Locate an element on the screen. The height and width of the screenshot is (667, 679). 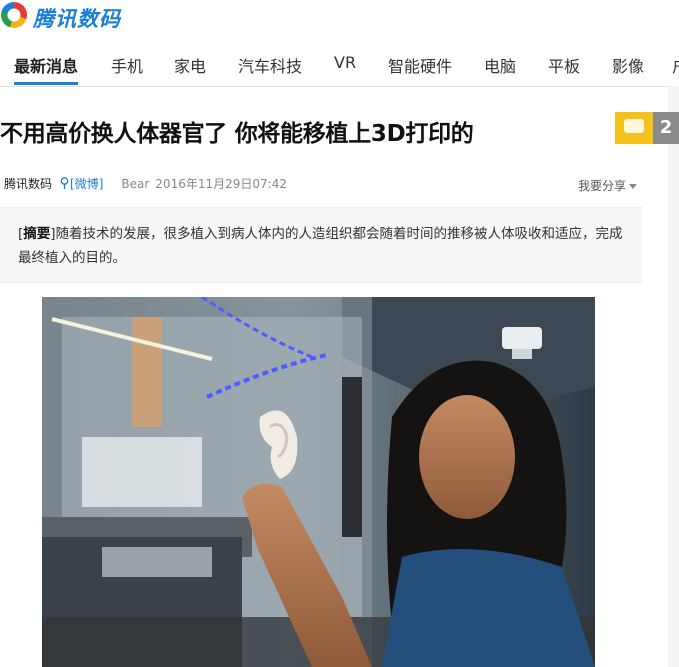
nav-item-auto-tech: 汽车科技 is located at coordinates (270, 65).